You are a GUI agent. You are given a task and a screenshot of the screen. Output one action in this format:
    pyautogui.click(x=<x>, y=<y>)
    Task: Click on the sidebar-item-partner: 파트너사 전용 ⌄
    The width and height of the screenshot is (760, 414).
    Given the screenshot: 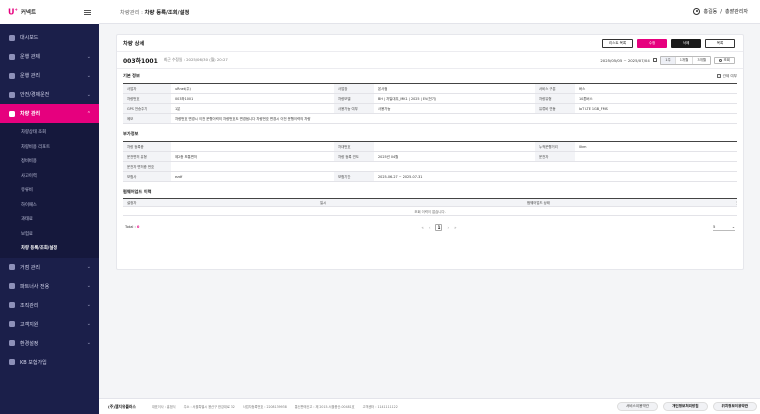 What is the action you would take?
    pyautogui.click(x=49, y=286)
    